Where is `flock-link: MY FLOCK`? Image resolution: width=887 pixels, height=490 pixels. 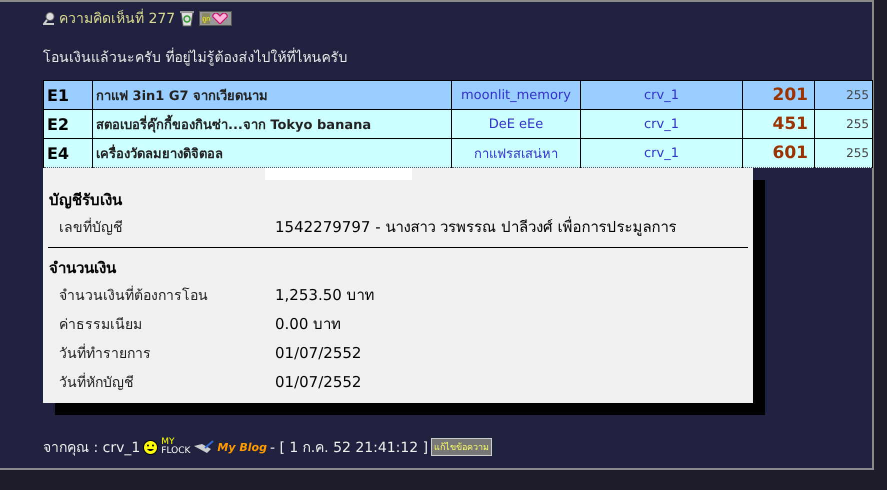
flock-link: MY FLOCK is located at coordinates (175, 447).